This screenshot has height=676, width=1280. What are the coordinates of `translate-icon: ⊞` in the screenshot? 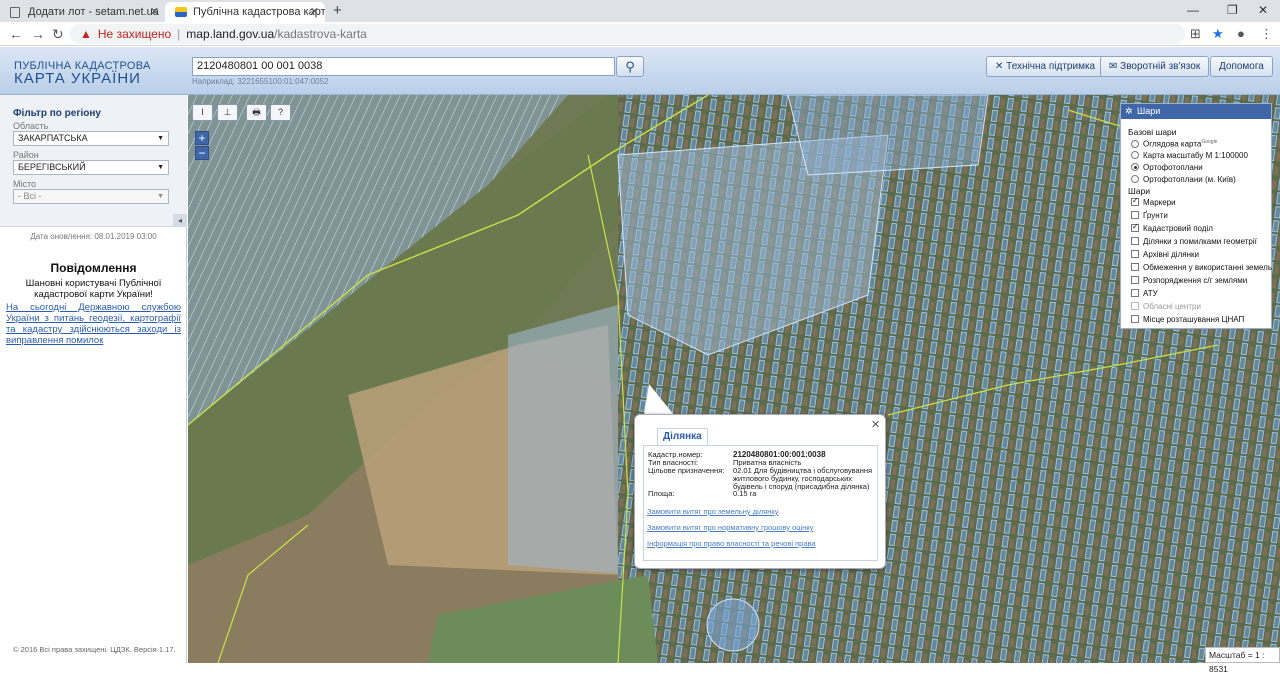 It's located at (1195, 34).